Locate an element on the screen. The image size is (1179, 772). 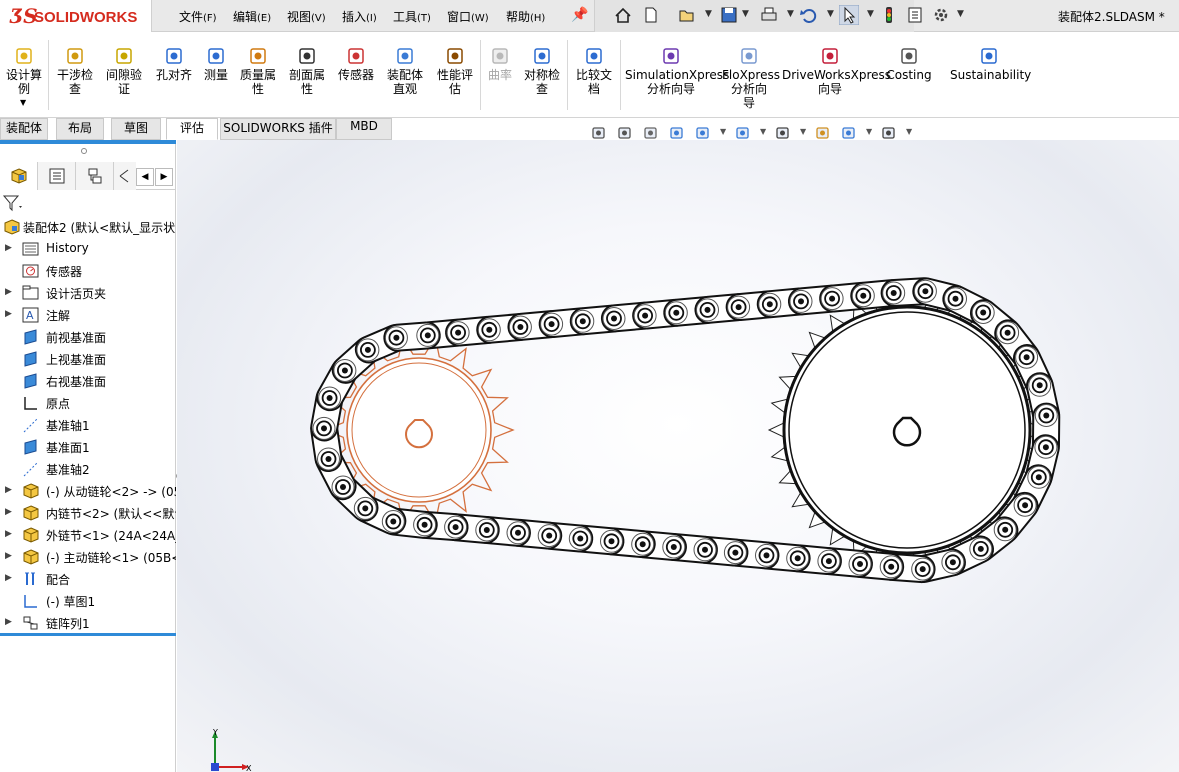
display-style-dropdown-icon: ▼ is located at coordinates (763, 131).